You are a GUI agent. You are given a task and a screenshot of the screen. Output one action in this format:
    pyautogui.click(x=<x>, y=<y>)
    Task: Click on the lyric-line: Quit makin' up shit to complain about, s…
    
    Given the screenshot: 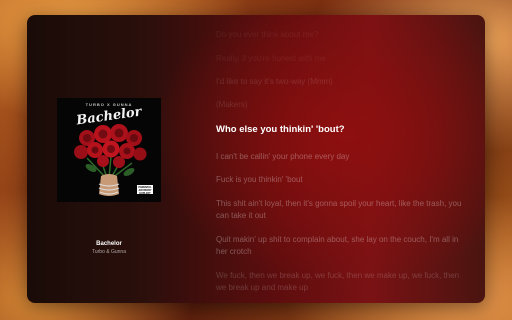 What is the action you would take?
    pyautogui.click(x=341, y=246)
    